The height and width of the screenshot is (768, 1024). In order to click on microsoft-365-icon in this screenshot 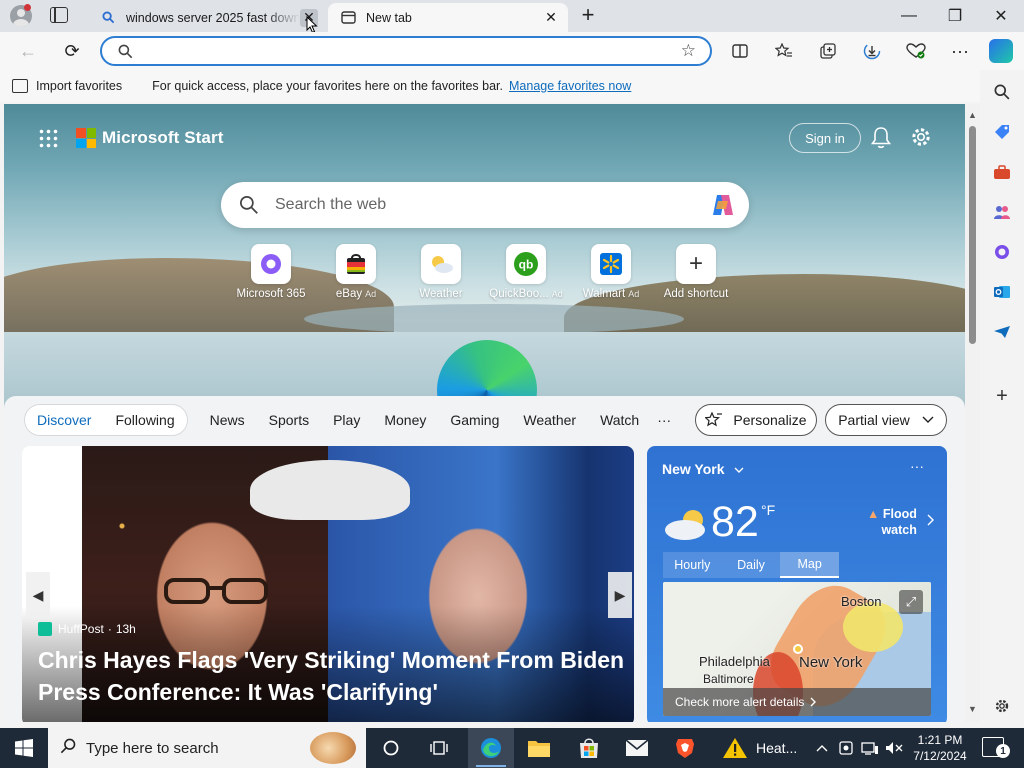, I will do `click(1002, 252)`.